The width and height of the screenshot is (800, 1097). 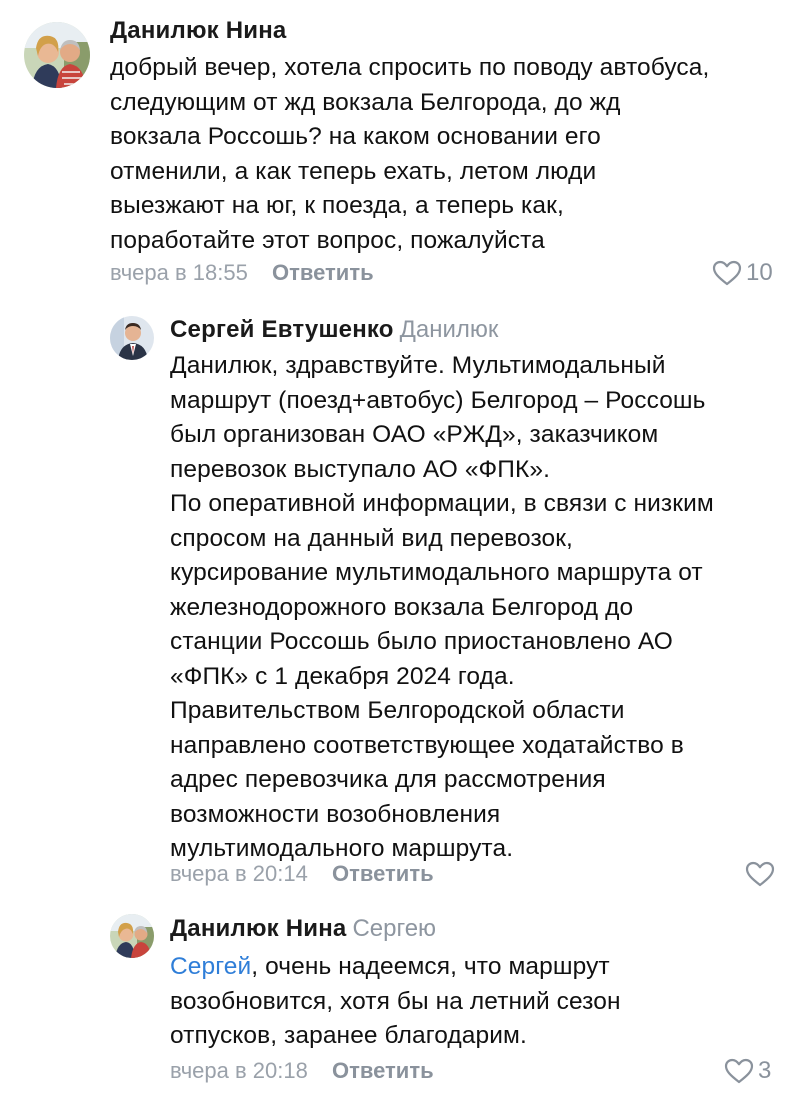 I want to click on author-name: Сергей Евтушенко, so click(x=282, y=329).